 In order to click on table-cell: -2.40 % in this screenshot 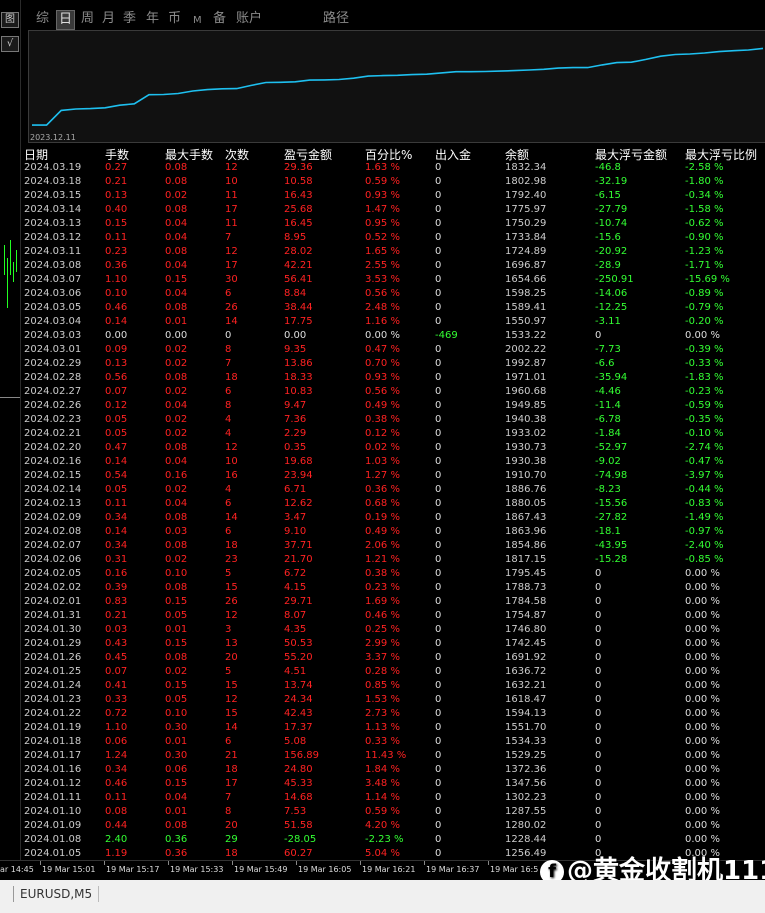, I will do `click(704, 545)`.